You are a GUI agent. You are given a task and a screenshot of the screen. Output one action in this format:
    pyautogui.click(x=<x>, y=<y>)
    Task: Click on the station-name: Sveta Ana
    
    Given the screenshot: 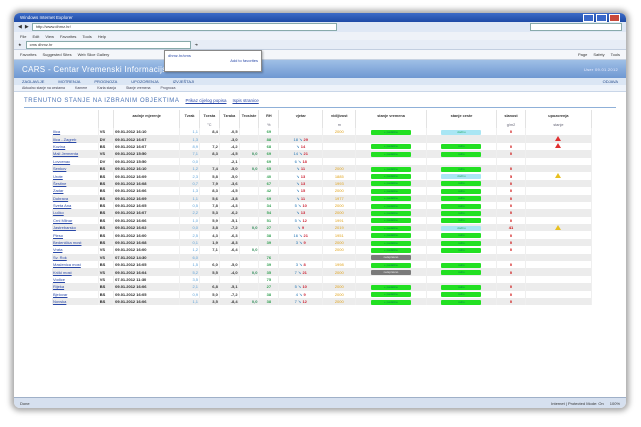 What is the action you would take?
    pyautogui.click(x=75, y=205)
    